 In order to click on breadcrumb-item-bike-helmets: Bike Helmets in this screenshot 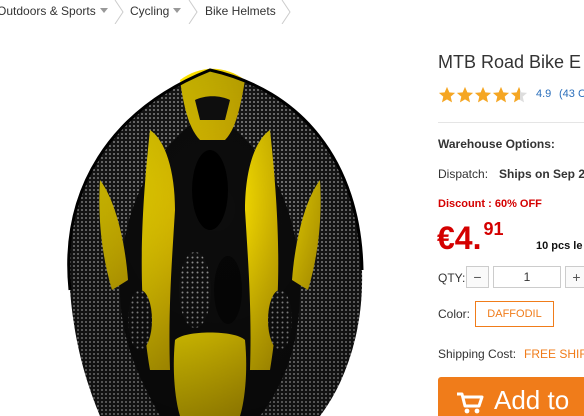, I will do `click(240, 11)`.